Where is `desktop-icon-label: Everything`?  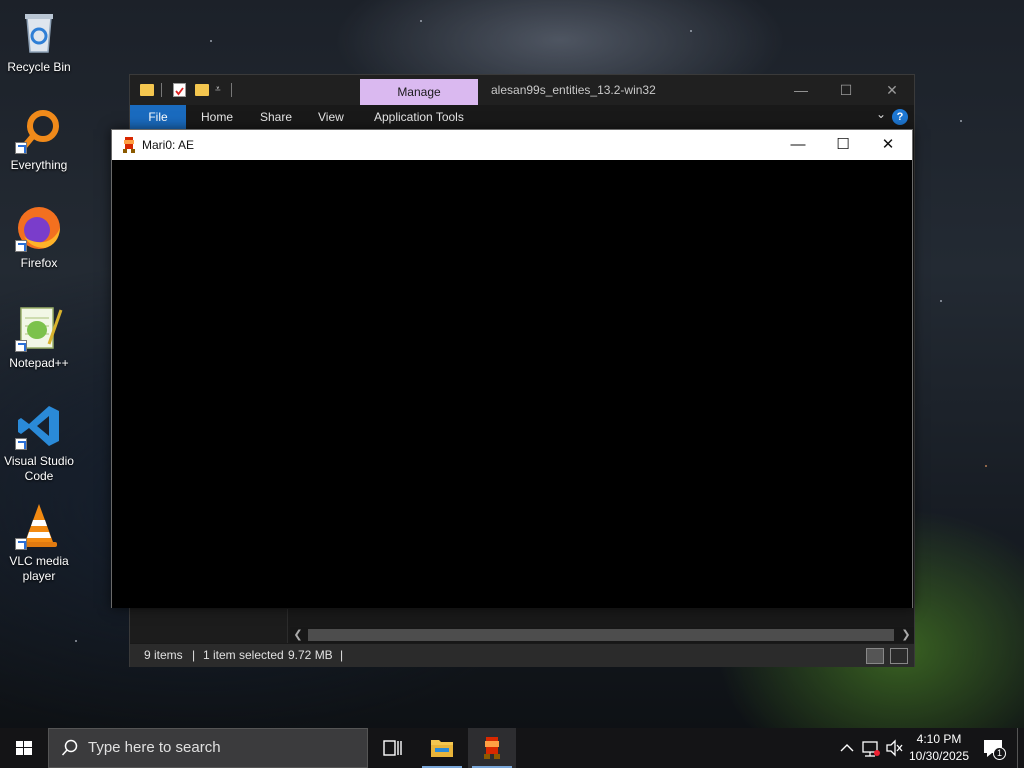 desktop-icon-label: Everything is located at coordinates (39, 165).